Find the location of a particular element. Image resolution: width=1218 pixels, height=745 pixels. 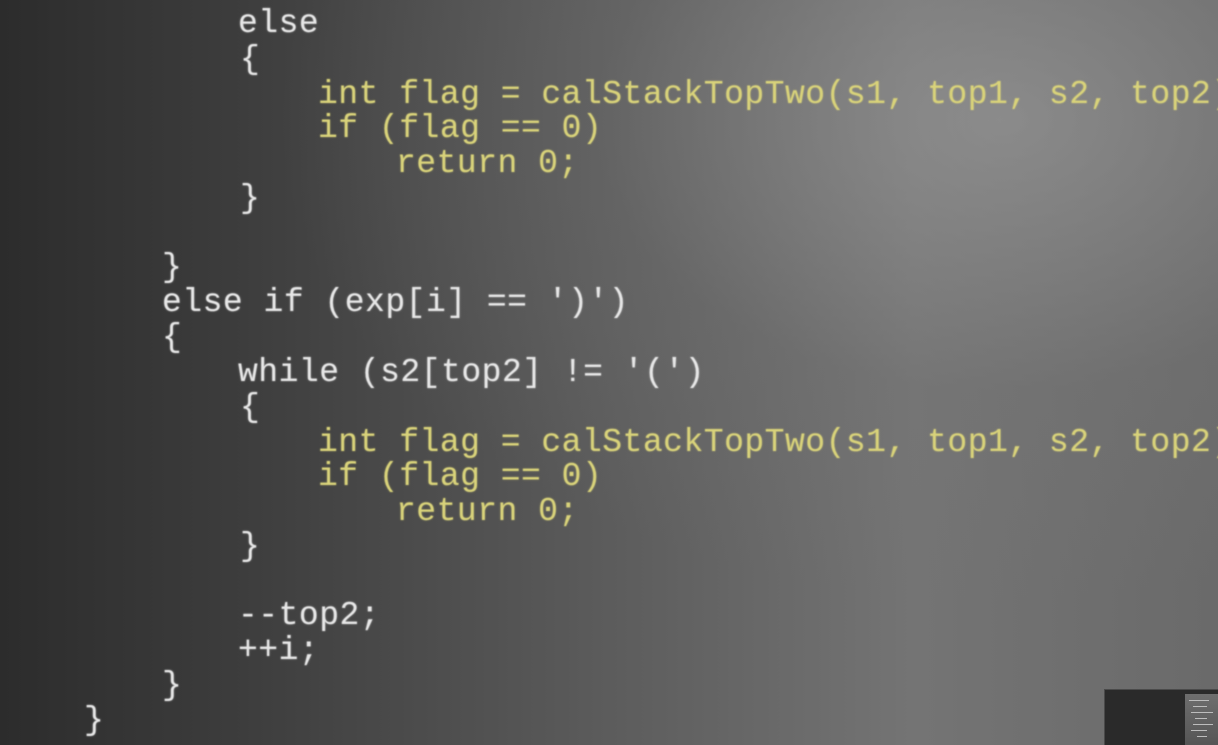

video-thumbnail-preview is located at coordinates (1161, 717).